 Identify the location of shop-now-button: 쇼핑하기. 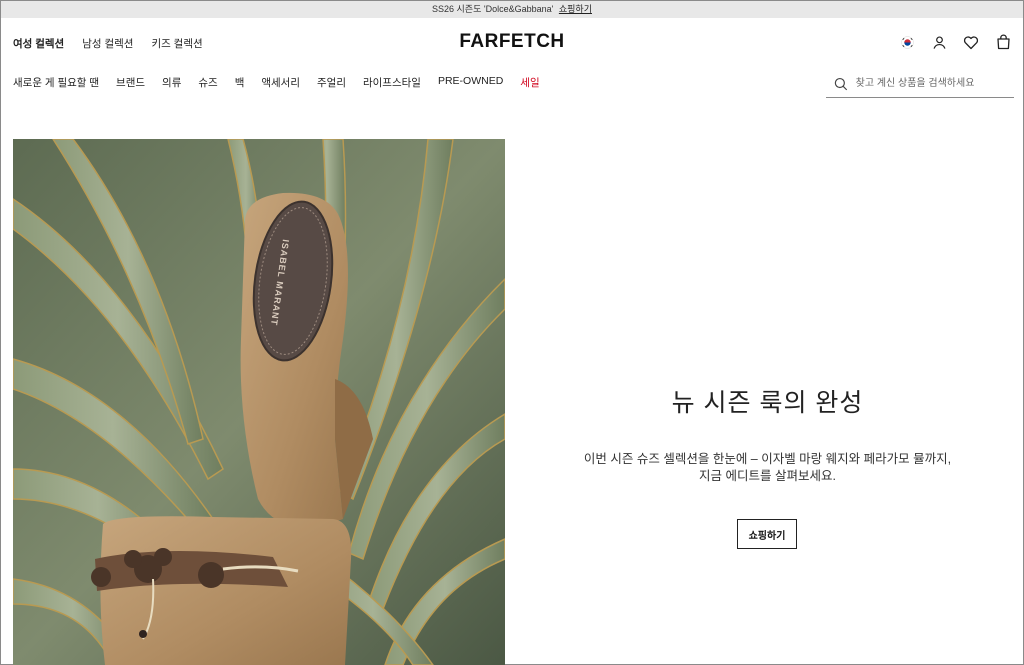
(767, 534).